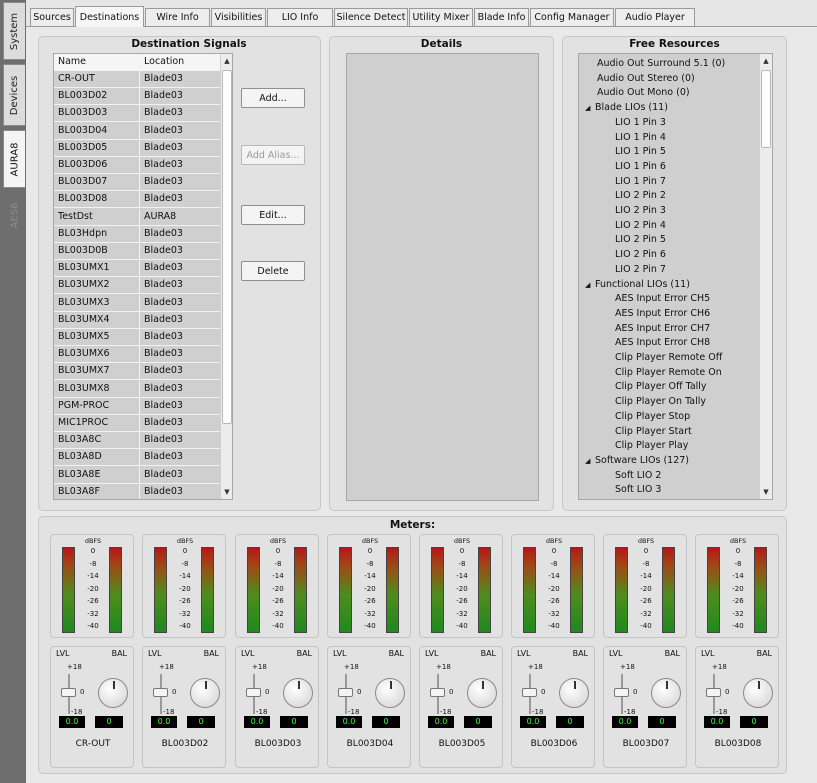 This screenshot has width=817, height=783. Describe the element at coordinates (138, 217) in the screenshot. I see `table-row: TestDst AURA8` at that location.